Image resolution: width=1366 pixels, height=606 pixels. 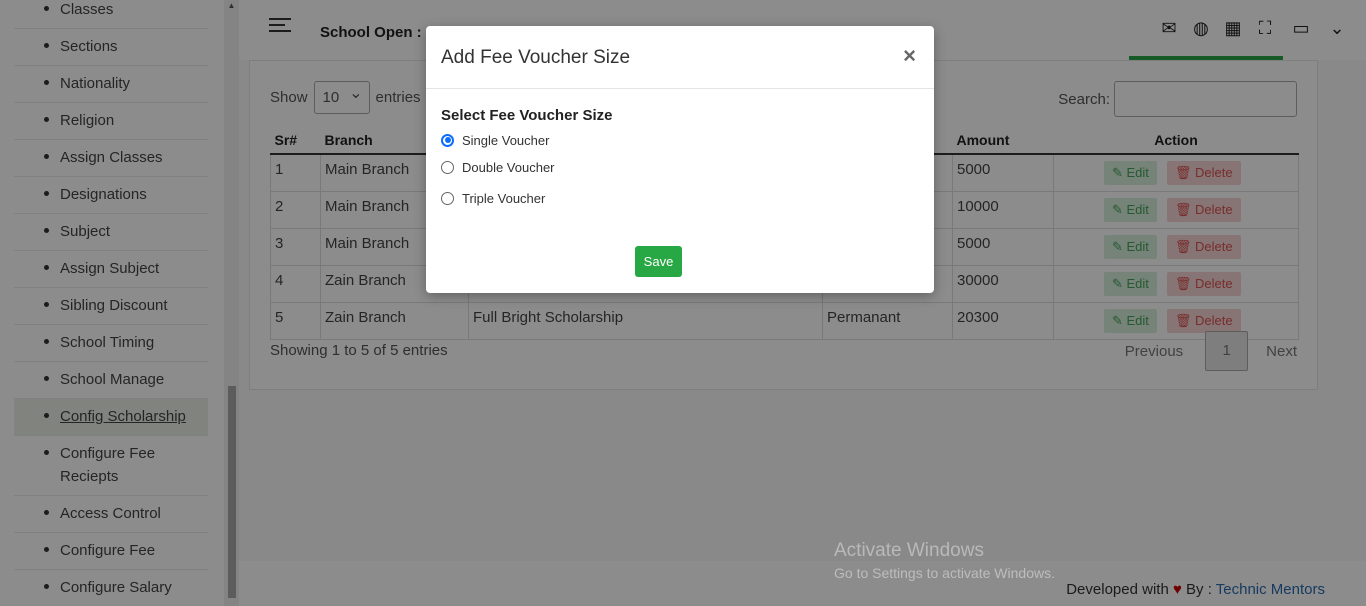 What do you see at coordinates (680, 57) in the screenshot?
I see `modal-header: Add Fee Voucher Size ×` at bounding box center [680, 57].